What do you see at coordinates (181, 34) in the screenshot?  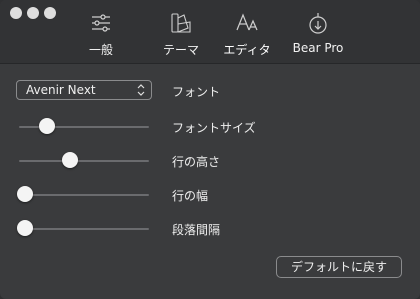 I see `tab-theme: テーマ` at bounding box center [181, 34].